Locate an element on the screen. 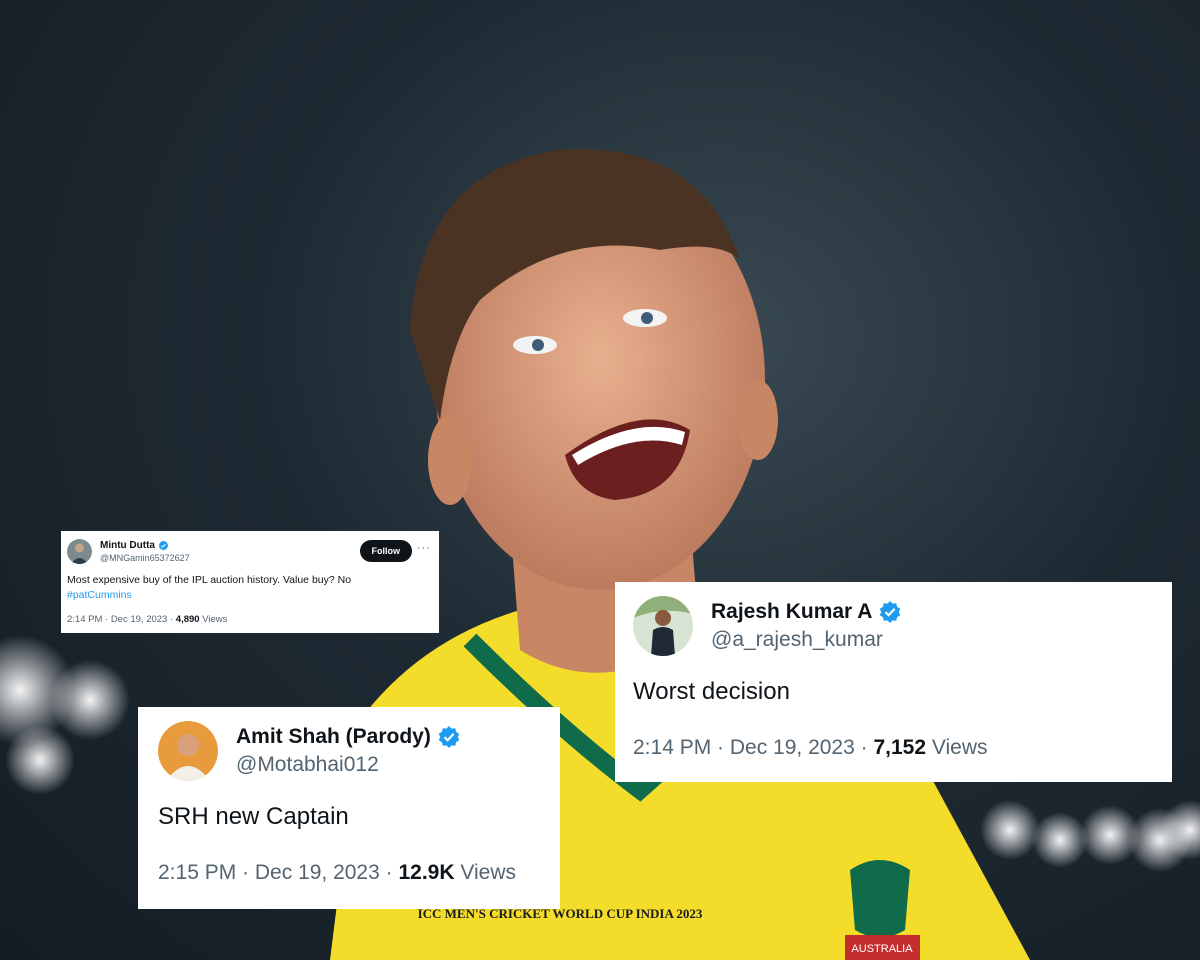 Image resolution: width=1200 pixels, height=960 pixels. author-name: Mintu Dutta is located at coordinates (127, 545).